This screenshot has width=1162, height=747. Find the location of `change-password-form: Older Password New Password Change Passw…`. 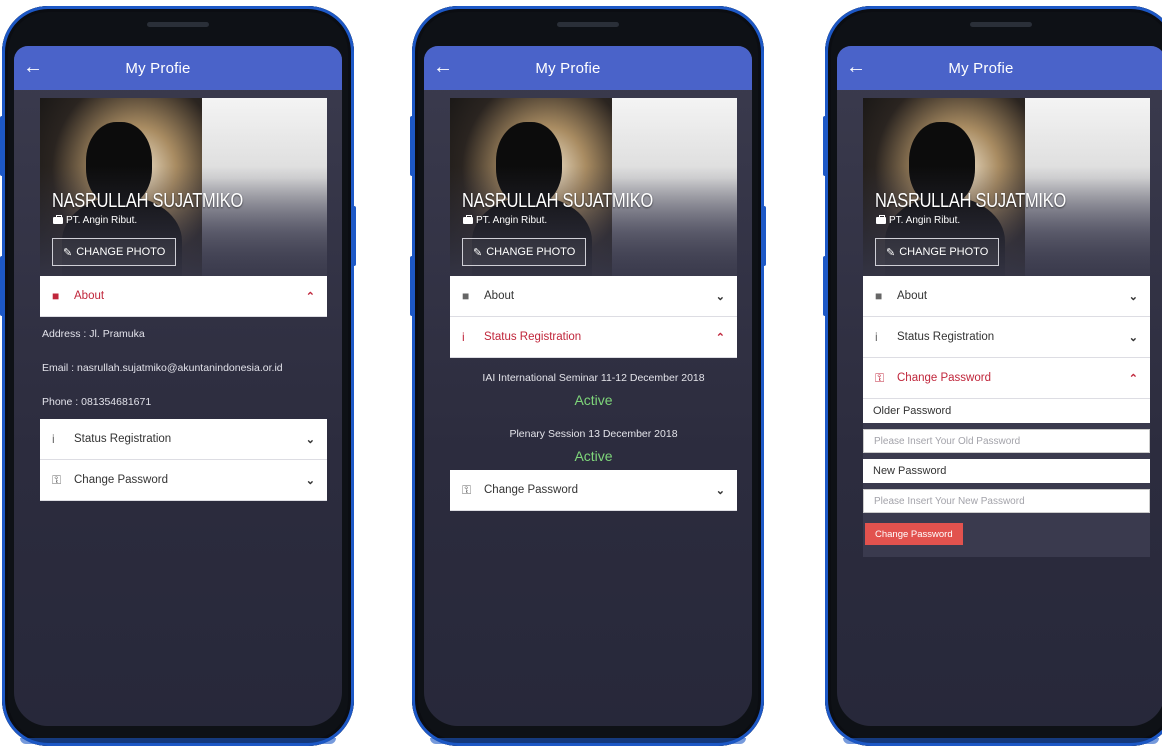

change-password-form: Older Password New Password Change Passw… is located at coordinates (1006, 478).